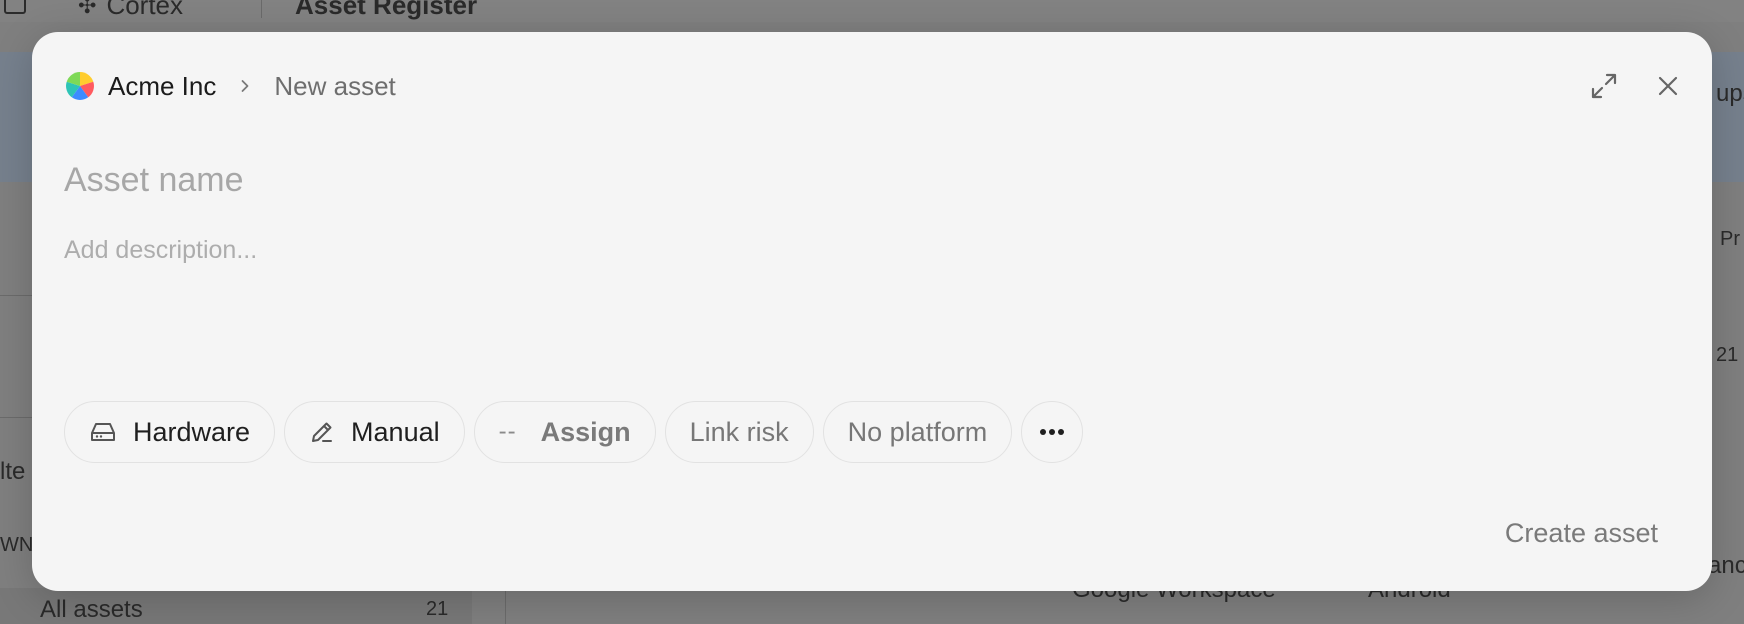  Describe the element at coordinates (864, 180) in the screenshot. I see `asset-name-input` at that location.